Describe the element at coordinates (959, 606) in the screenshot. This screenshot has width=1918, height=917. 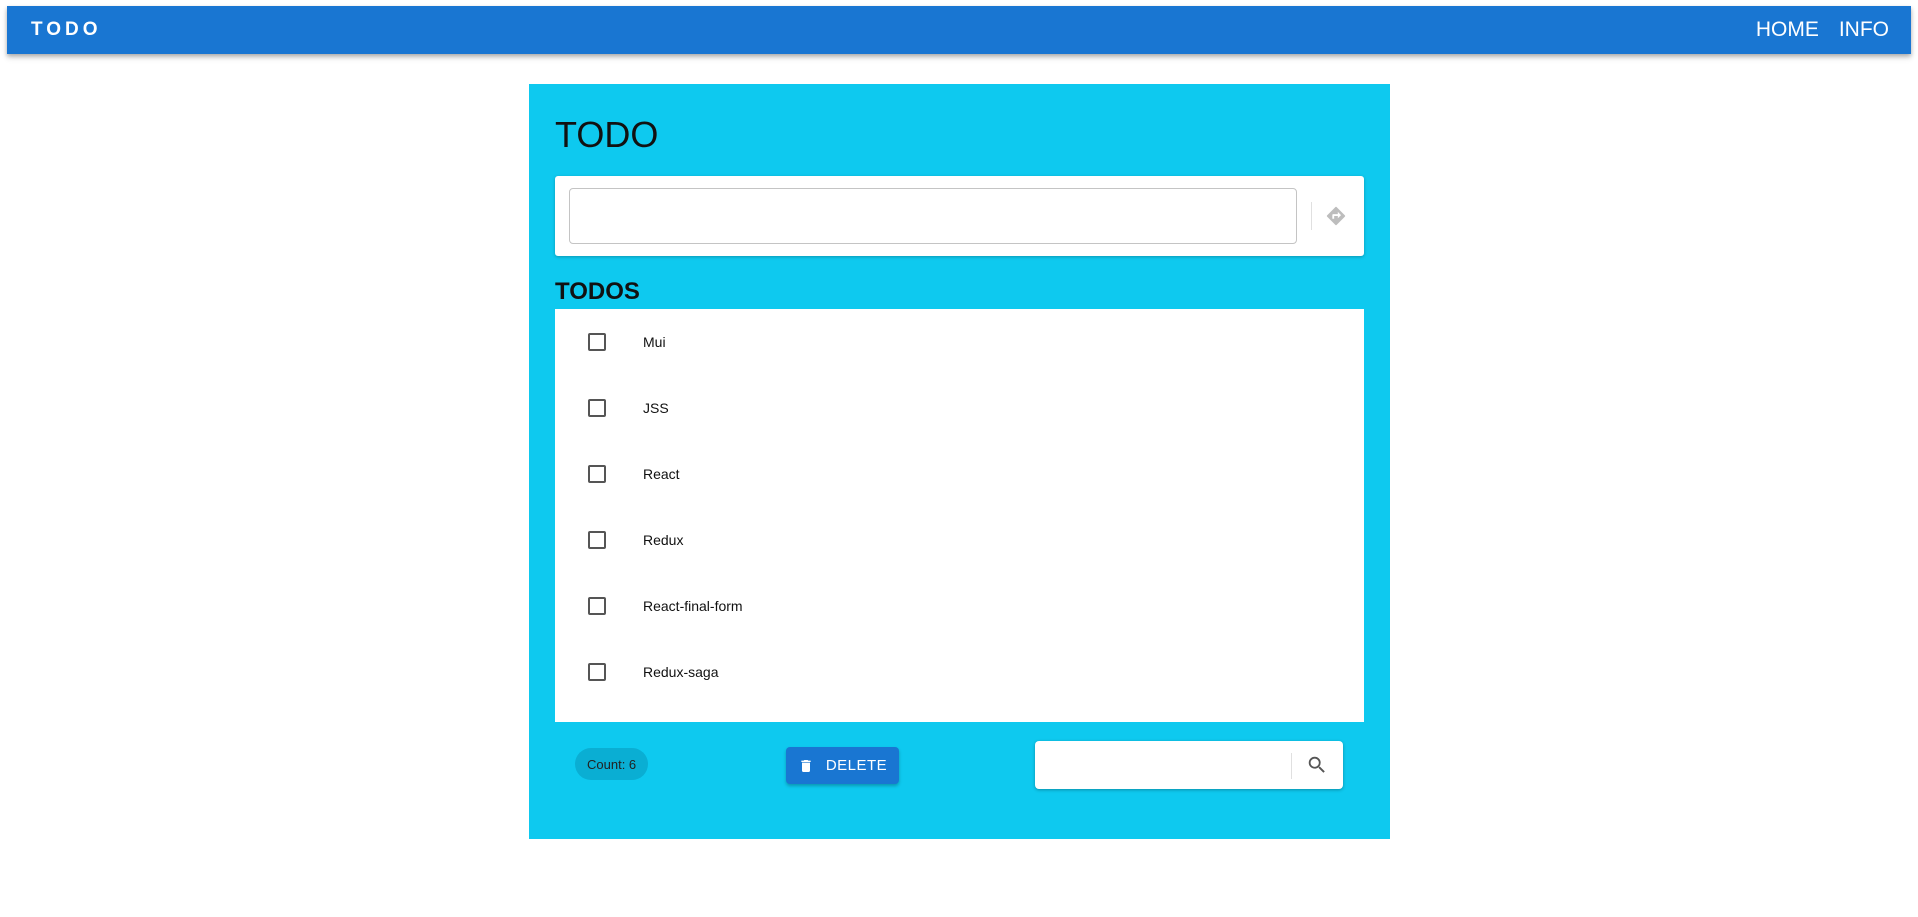
I see `todo-item: React-final-form` at that location.